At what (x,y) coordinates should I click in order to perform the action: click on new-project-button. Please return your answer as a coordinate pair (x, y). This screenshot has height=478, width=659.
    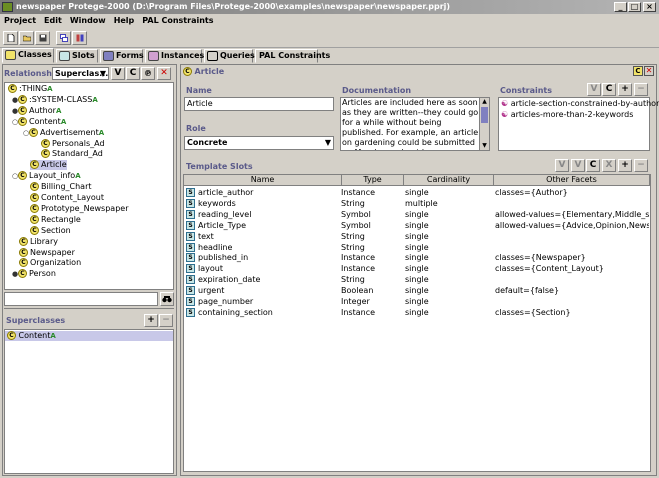
    Looking at the image, I should click on (10, 38).